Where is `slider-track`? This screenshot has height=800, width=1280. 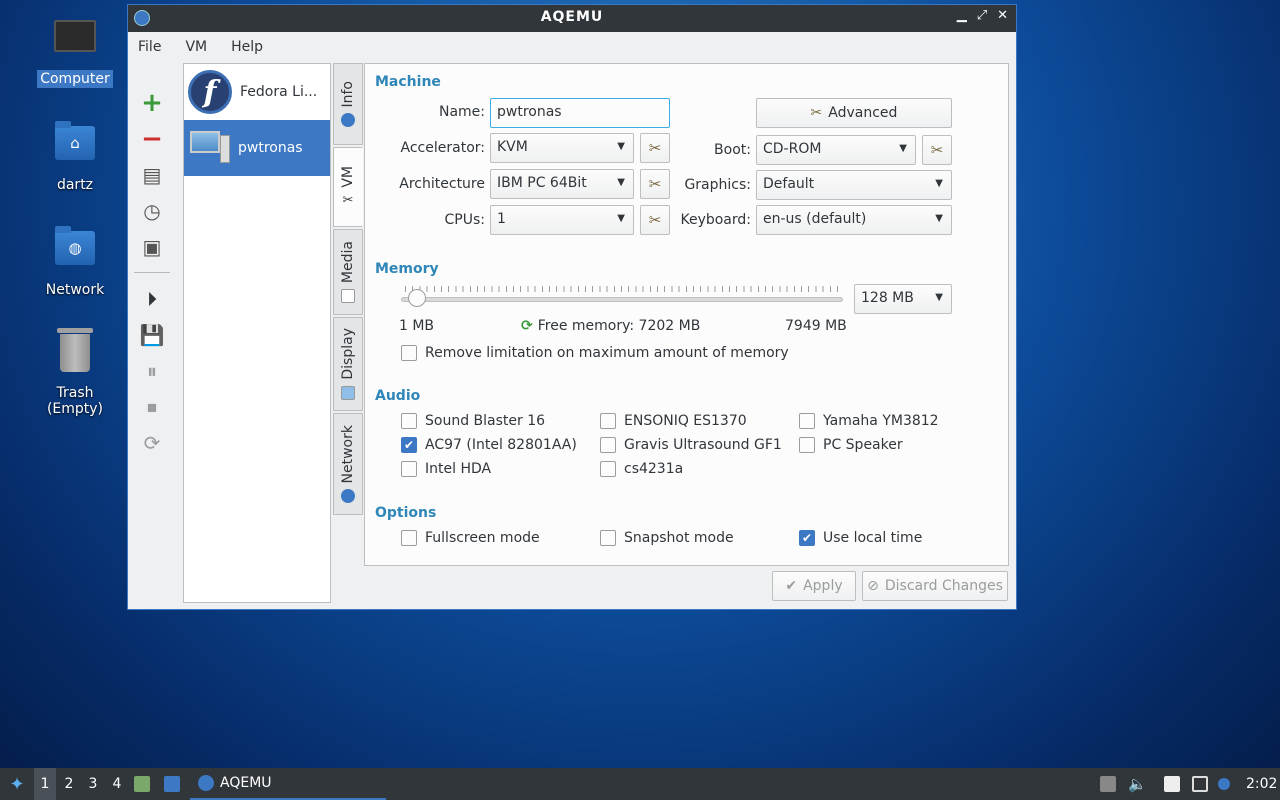
slider-track is located at coordinates (622, 299).